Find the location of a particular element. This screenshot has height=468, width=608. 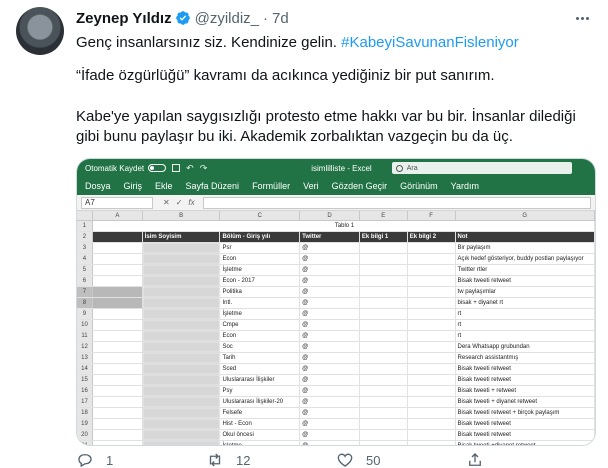

row-number: 2 is located at coordinates (85, 237).